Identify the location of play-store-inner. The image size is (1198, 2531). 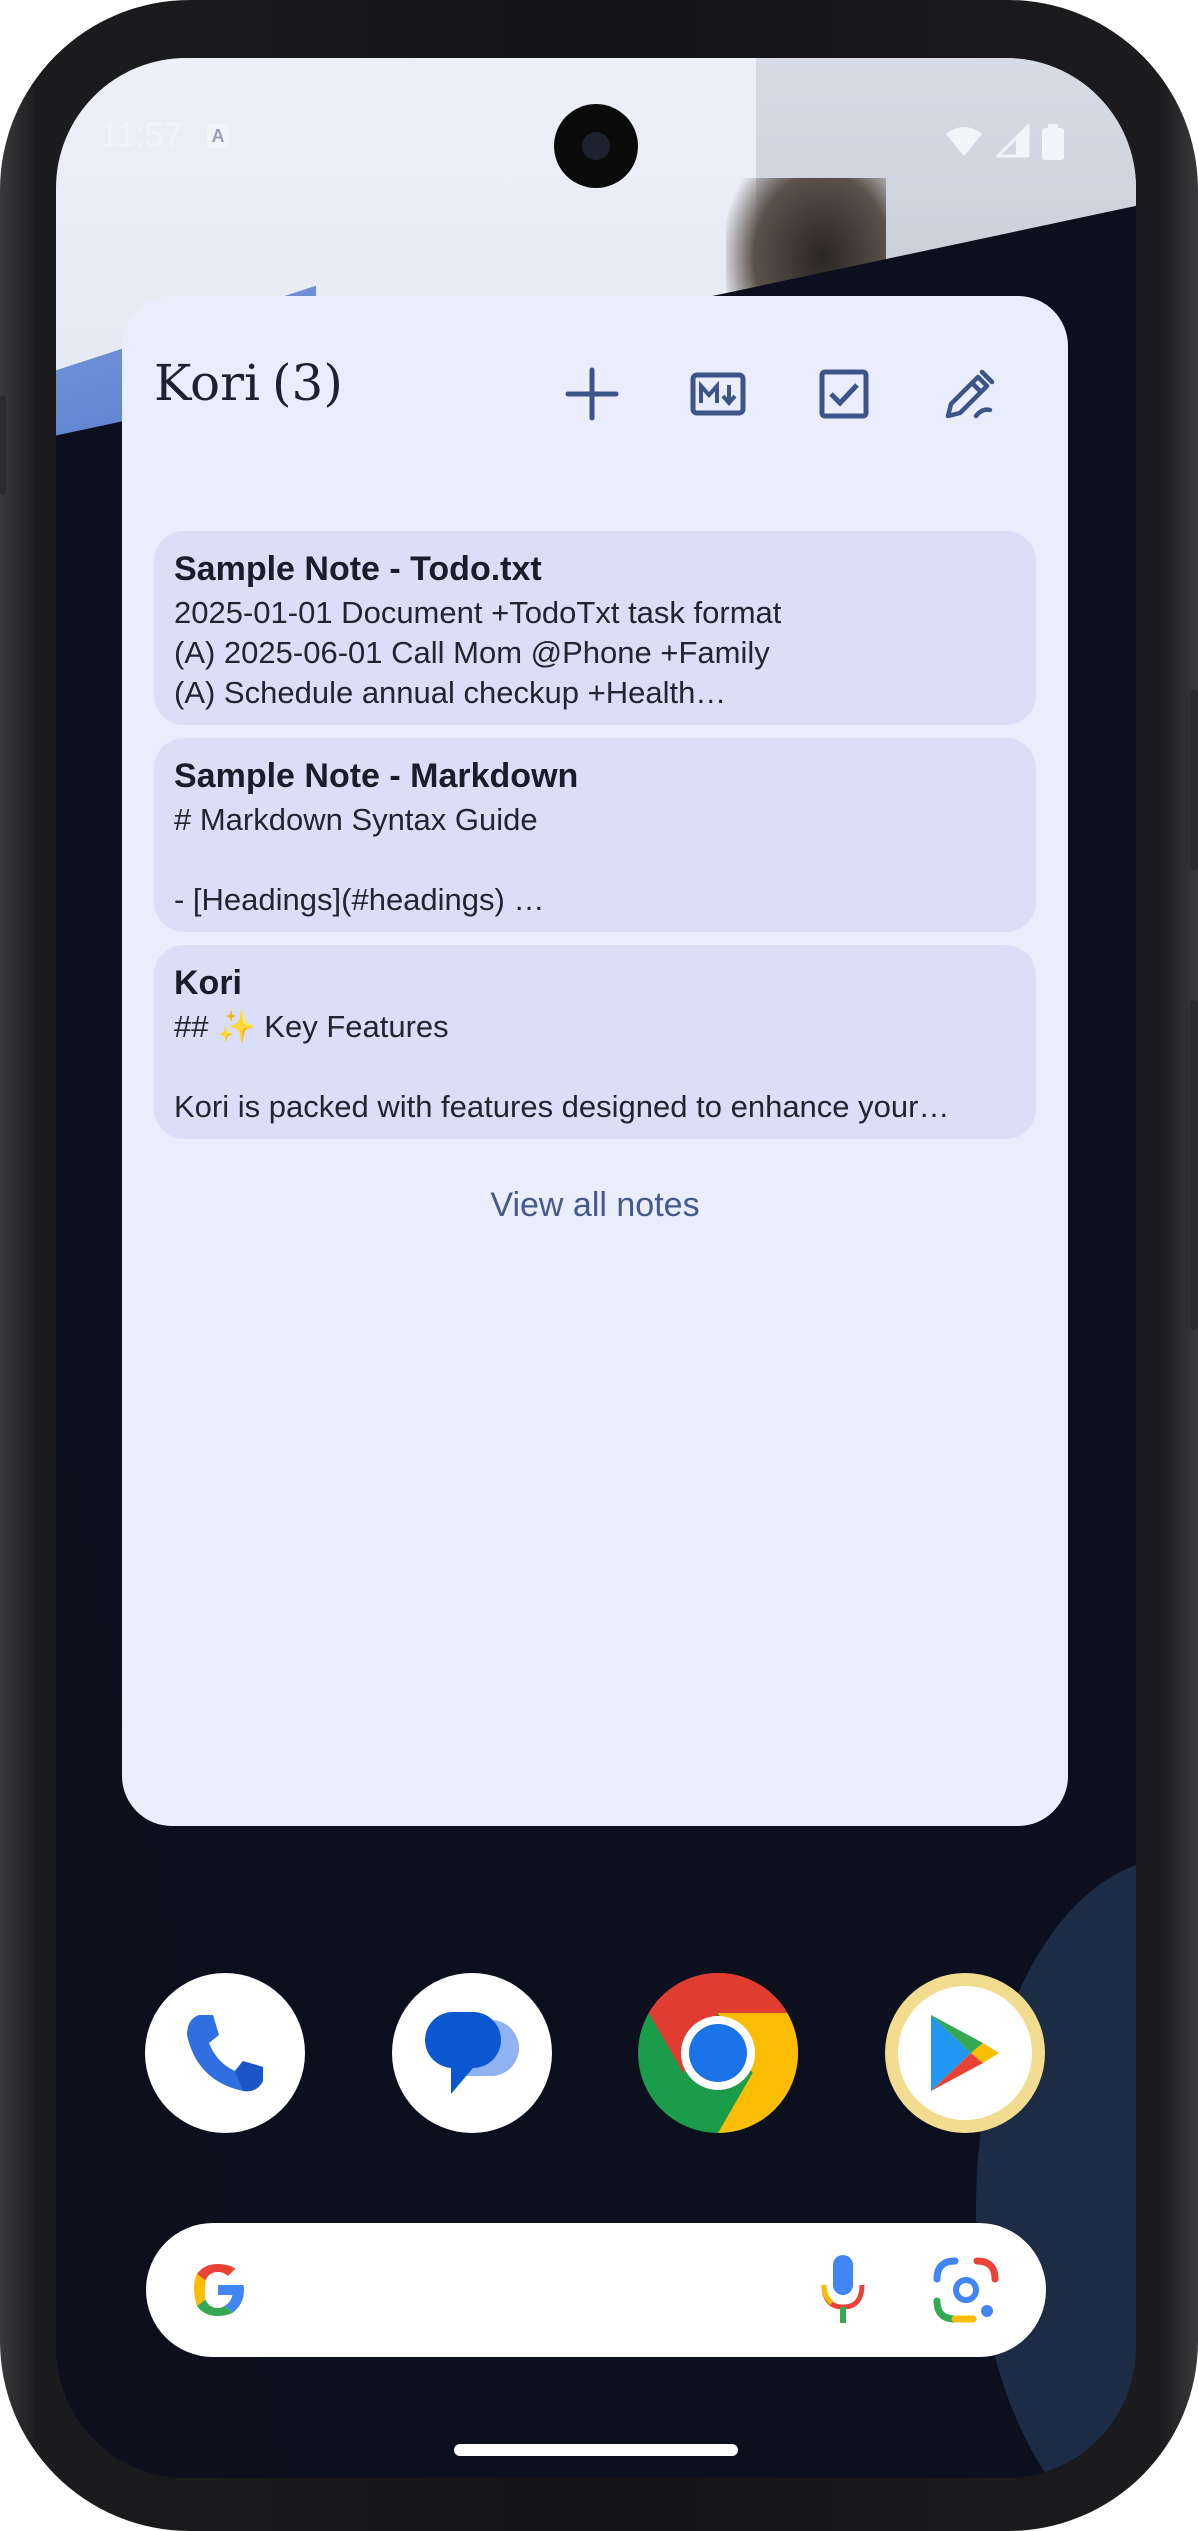
(965, 2053).